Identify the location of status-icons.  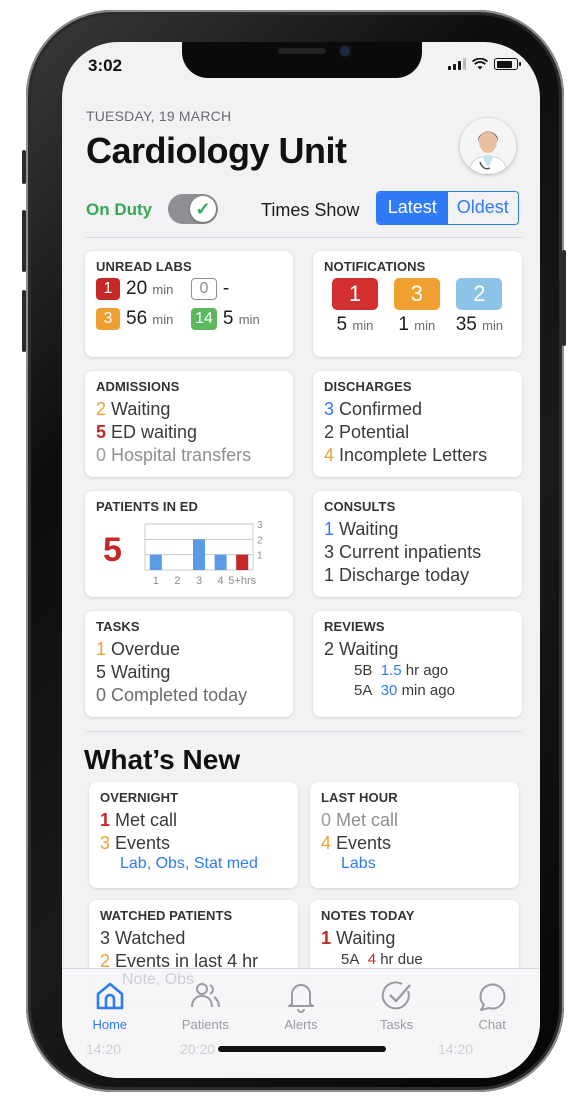
(484, 64).